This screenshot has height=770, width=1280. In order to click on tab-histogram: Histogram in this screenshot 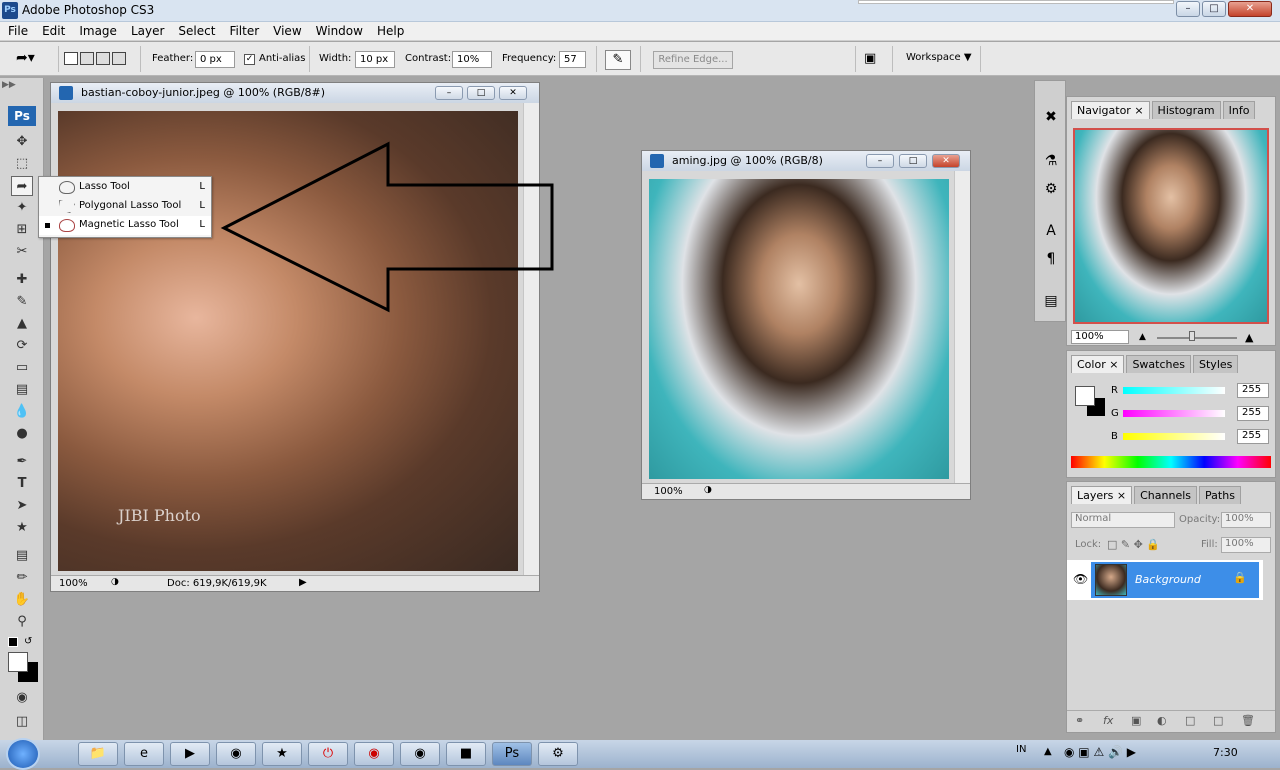, I will do `click(1186, 110)`.